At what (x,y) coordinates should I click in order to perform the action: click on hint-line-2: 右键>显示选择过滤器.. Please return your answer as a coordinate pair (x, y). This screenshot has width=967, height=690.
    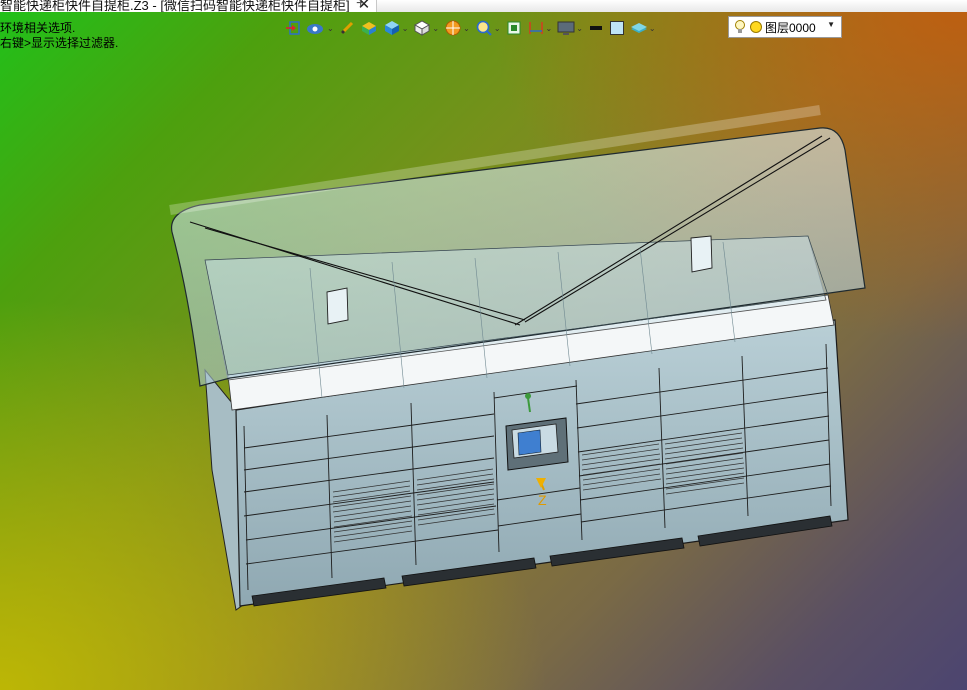
    Looking at the image, I should click on (59, 43).